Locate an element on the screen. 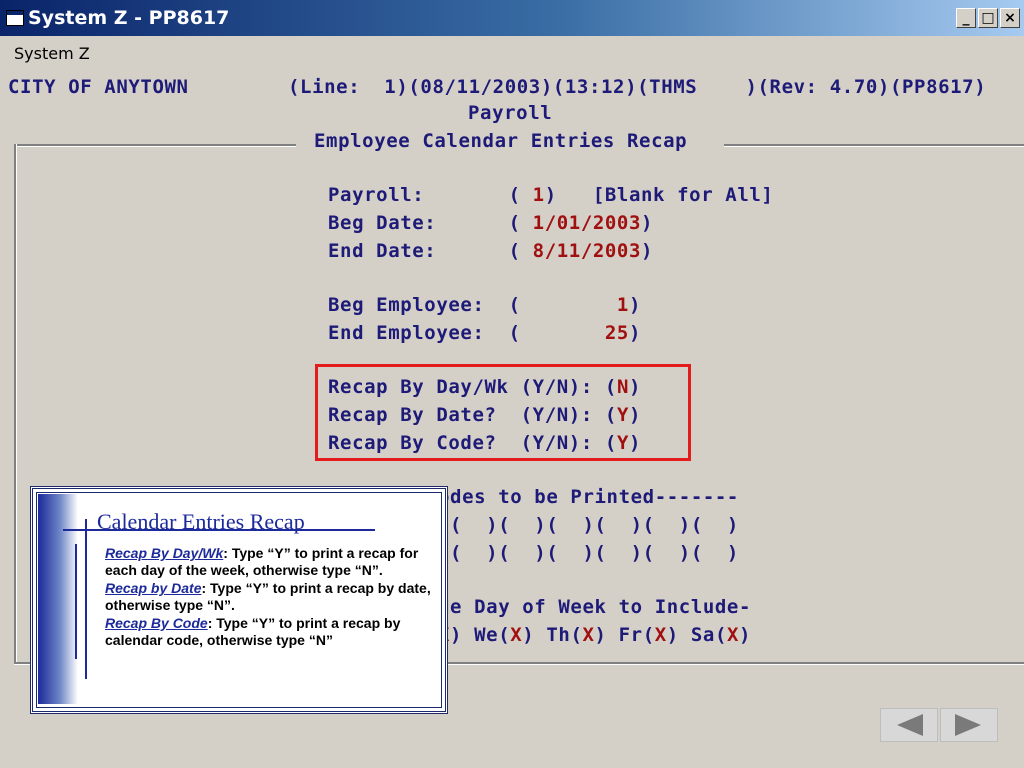 The image size is (1024, 768). beg-date-label: Beg Date: ( is located at coordinates (424, 223).